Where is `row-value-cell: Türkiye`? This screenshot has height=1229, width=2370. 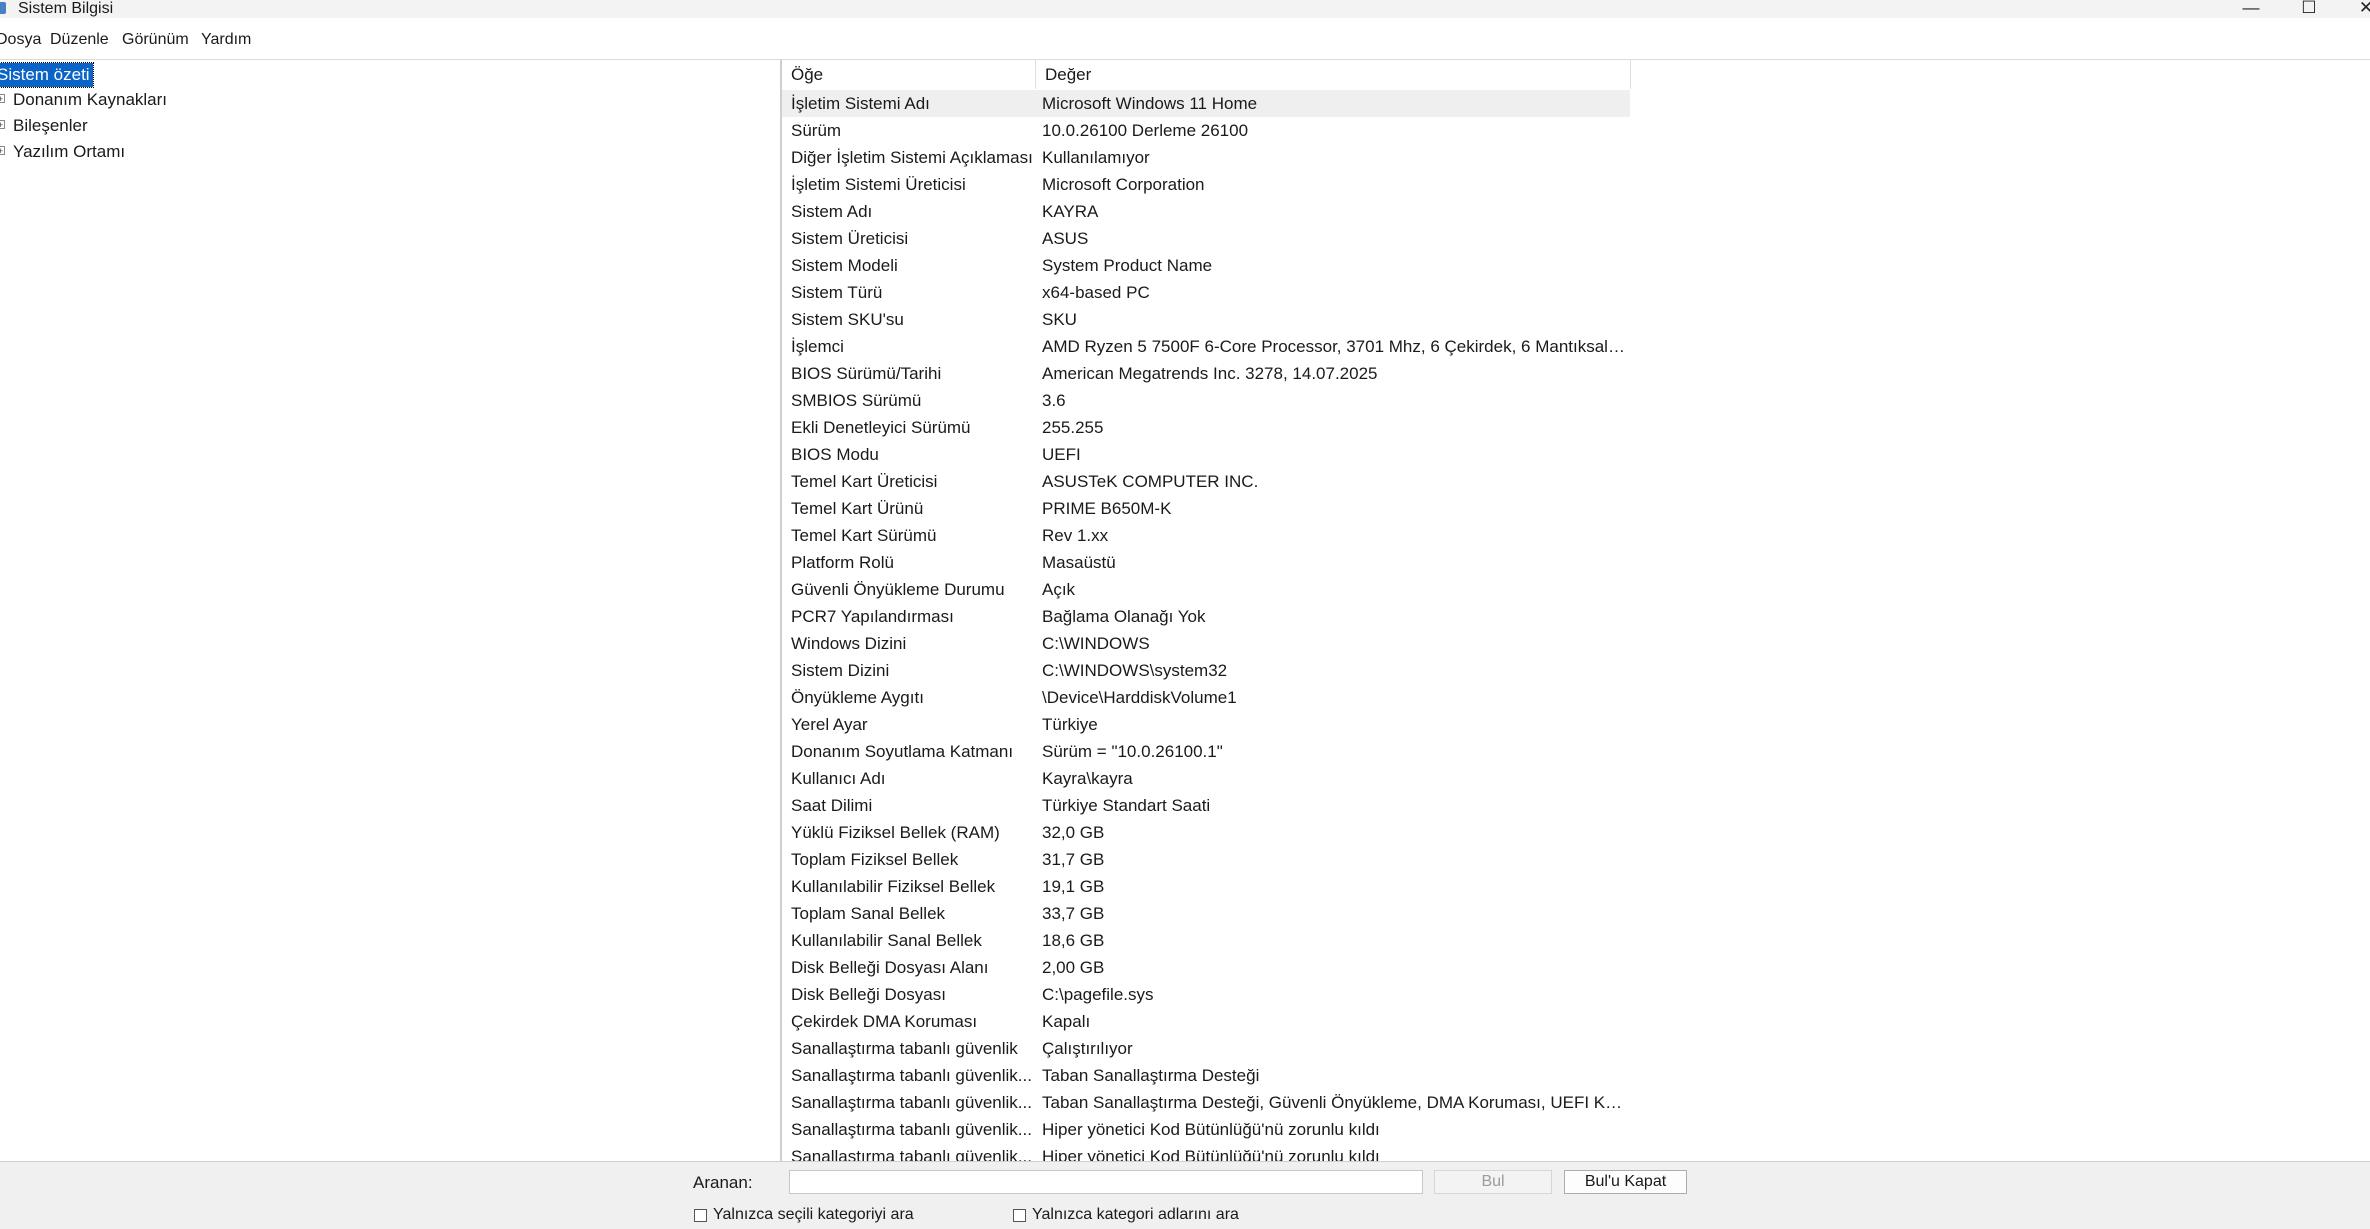 row-value-cell: Türkiye is located at coordinates (1070, 724).